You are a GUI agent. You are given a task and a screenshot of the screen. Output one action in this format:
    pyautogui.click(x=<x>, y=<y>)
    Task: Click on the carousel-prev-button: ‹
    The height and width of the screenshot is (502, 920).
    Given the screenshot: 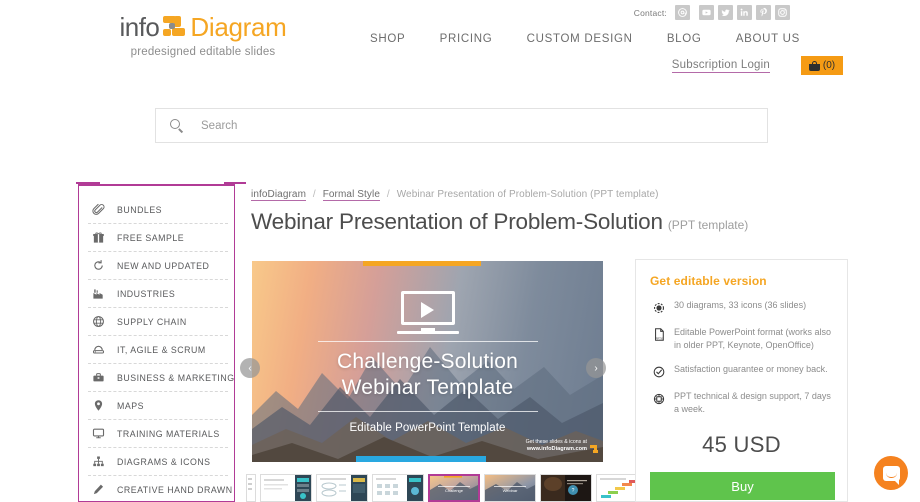 What is the action you would take?
    pyautogui.click(x=250, y=368)
    